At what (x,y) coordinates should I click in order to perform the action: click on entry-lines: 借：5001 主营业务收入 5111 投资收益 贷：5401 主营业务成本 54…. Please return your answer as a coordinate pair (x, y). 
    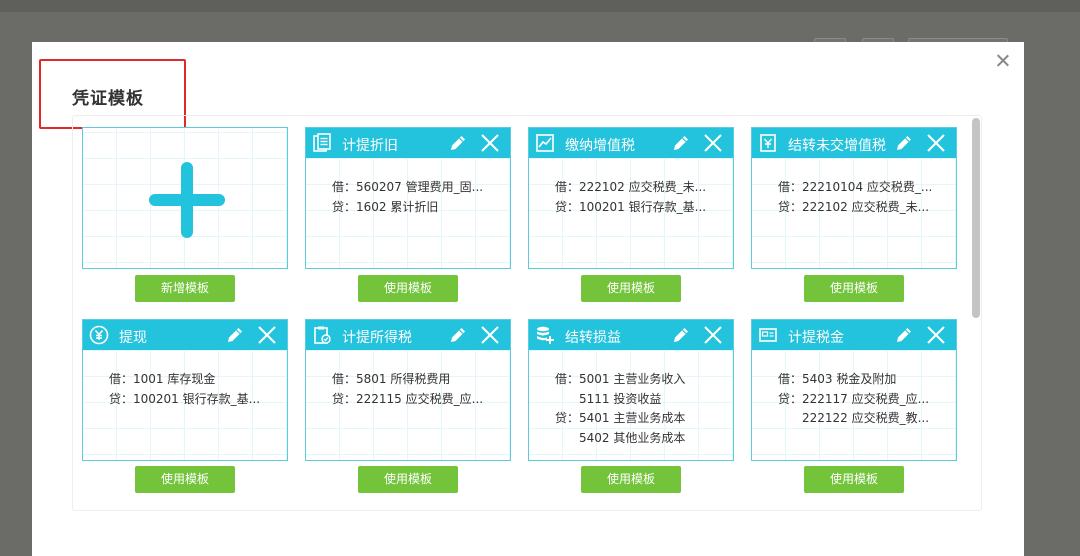
    Looking at the image, I should click on (620, 409).